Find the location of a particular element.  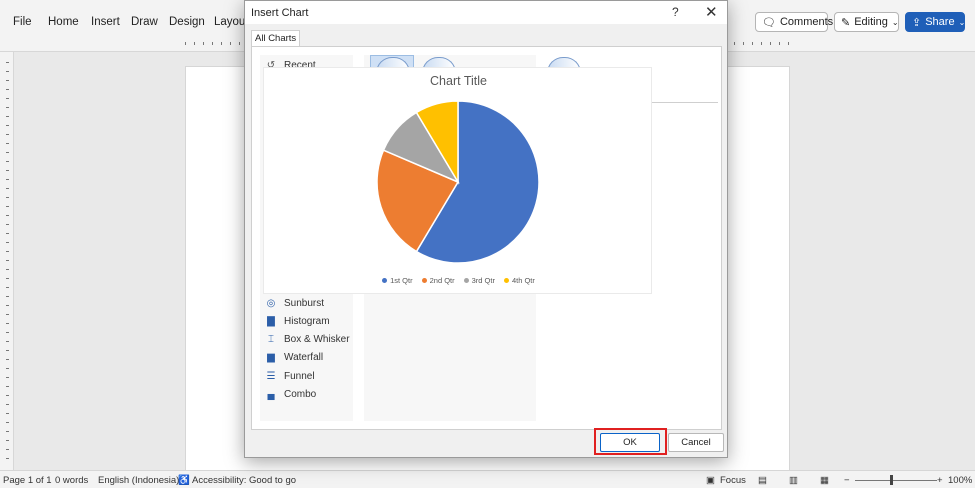

print-layout-icon: ▥ is located at coordinates (793, 480).